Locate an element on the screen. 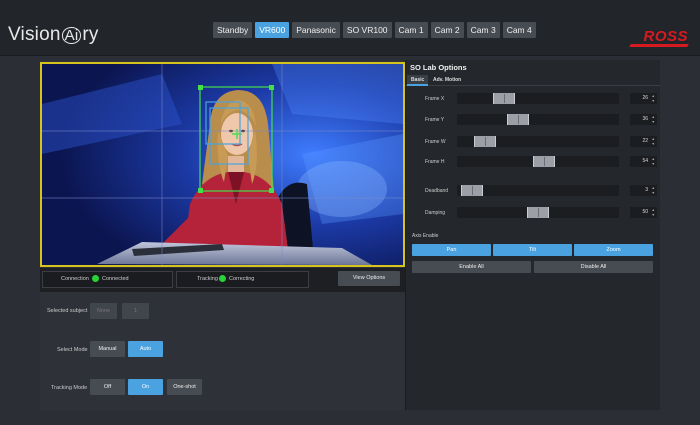 The height and width of the screenshot is (425, 700). ross-logo: ROSS is located at coordinates (665, 36).